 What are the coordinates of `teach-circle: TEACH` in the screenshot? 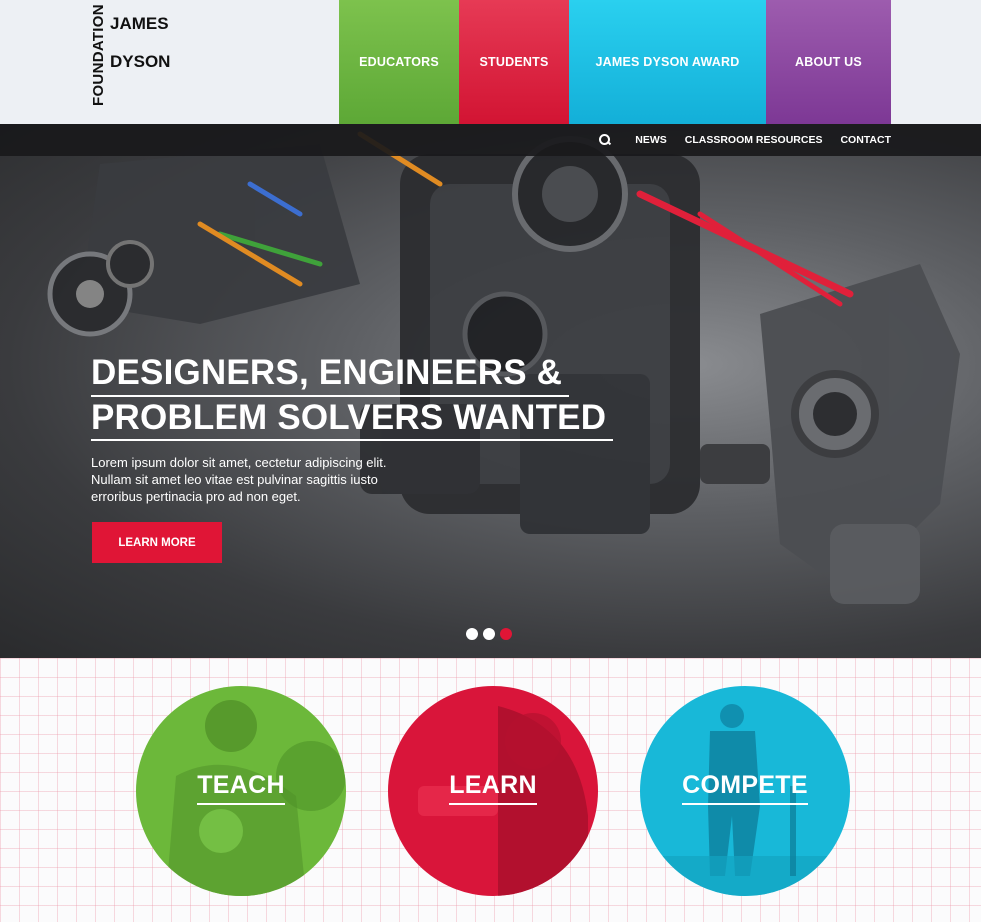 It's located at (241, 791).